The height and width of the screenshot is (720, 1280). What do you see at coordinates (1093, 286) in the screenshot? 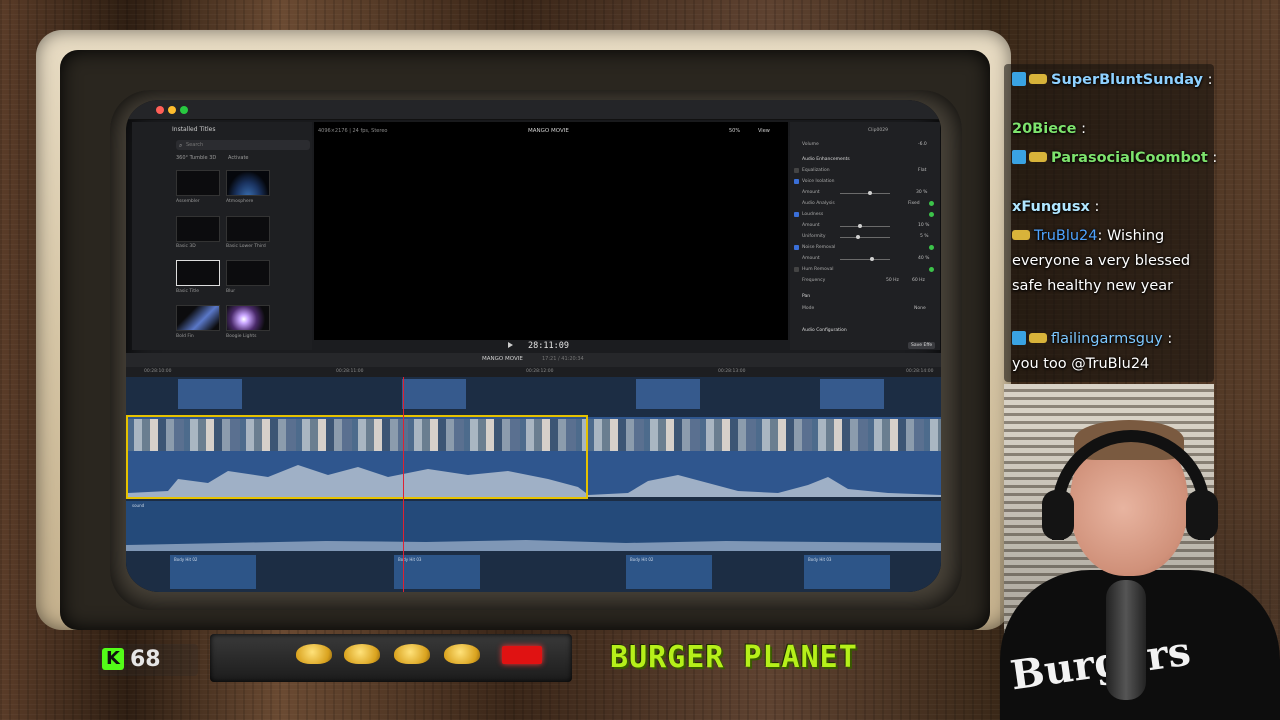
I see `chat-text-line: safe healthy new year` at bounding box center [1093, 286].